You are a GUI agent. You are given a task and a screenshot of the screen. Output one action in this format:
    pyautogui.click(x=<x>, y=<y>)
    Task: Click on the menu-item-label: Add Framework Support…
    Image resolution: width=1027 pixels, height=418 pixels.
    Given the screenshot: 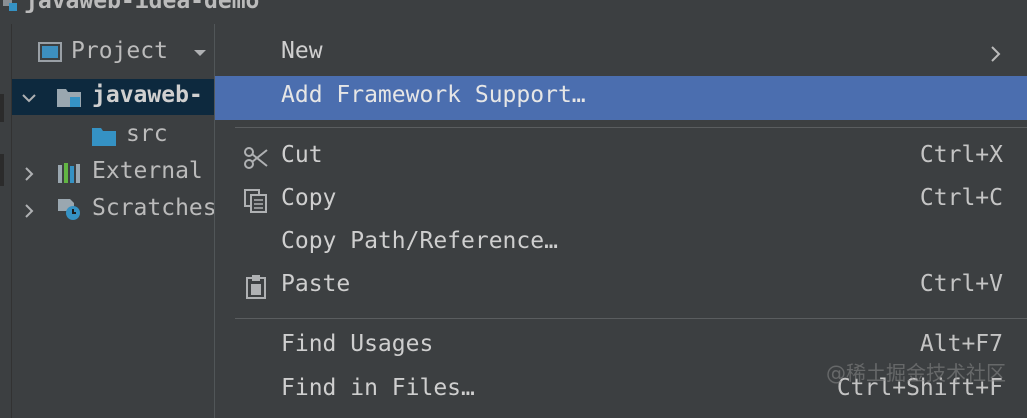 What is the action you would take?
    pyautogui.click(x=433, y=95)
    